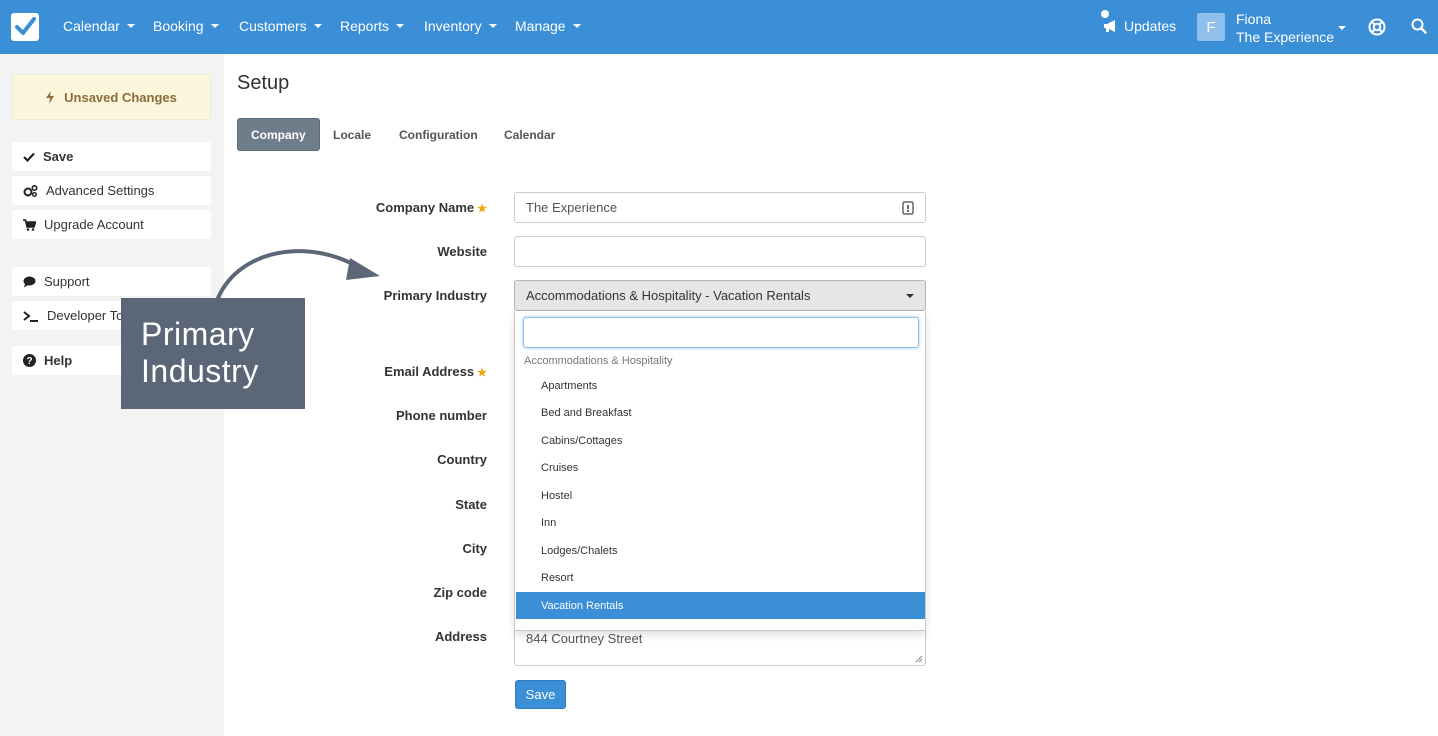  Describe the element at coordinates (720, 522) in the screenshot. I see `dropdown-option: Inn` at that location.